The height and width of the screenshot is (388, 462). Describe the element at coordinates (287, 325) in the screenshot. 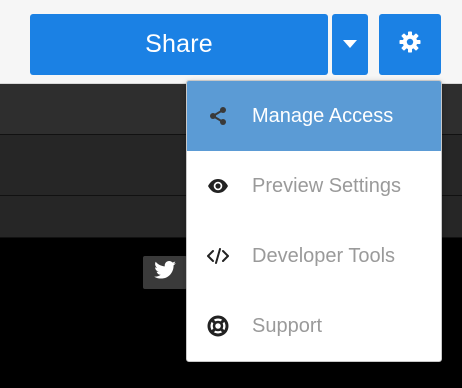

I see `menu-item-label: Support` at that location.